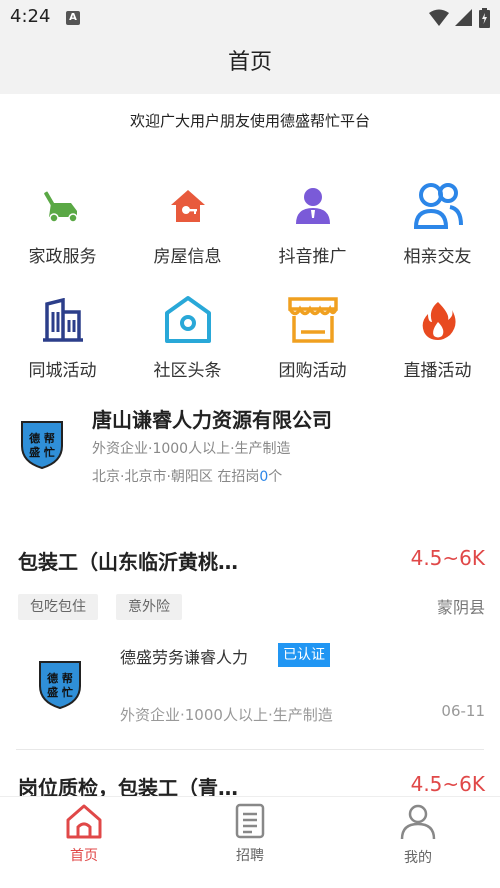  I want to click on status-bar: 4:24 A, so click(250, 18).